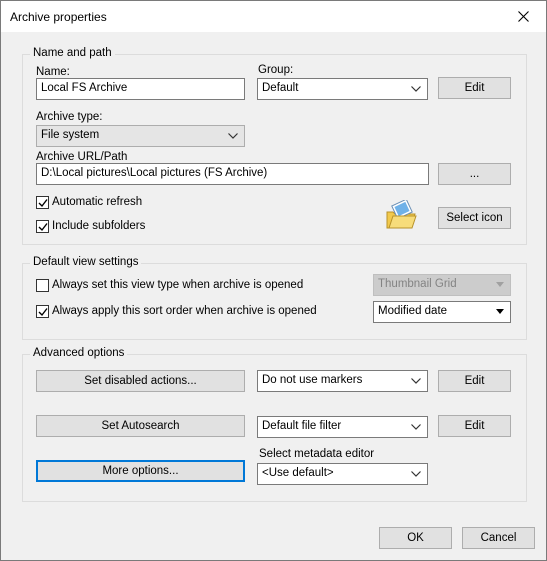  Describe the element at coordinates (474, 426) in the screenshot. I see `file-filter-edit-button: Edit` at that location.